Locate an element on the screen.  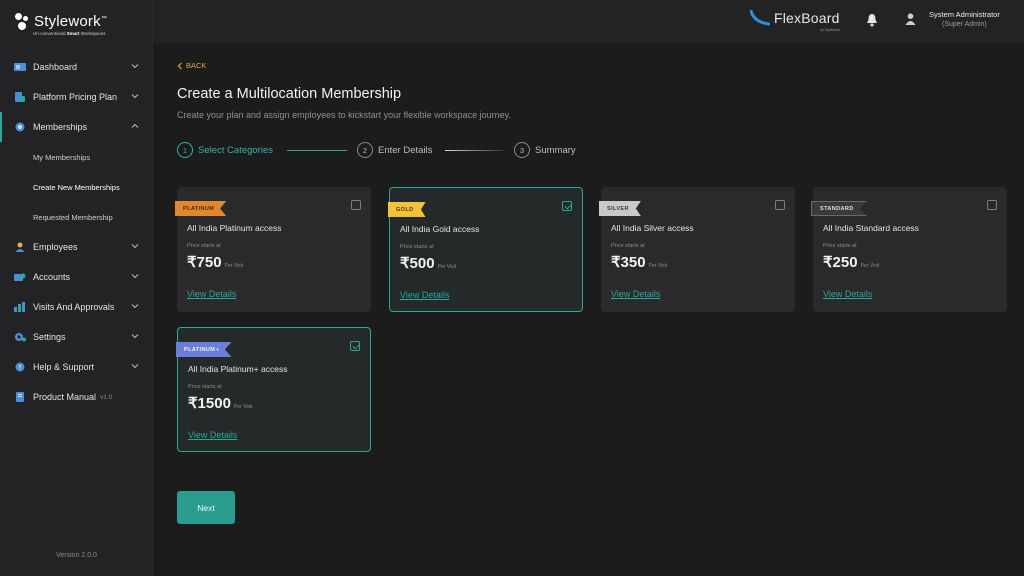
sidebar-item-settings: Settings is located at coordinates (76, 337).